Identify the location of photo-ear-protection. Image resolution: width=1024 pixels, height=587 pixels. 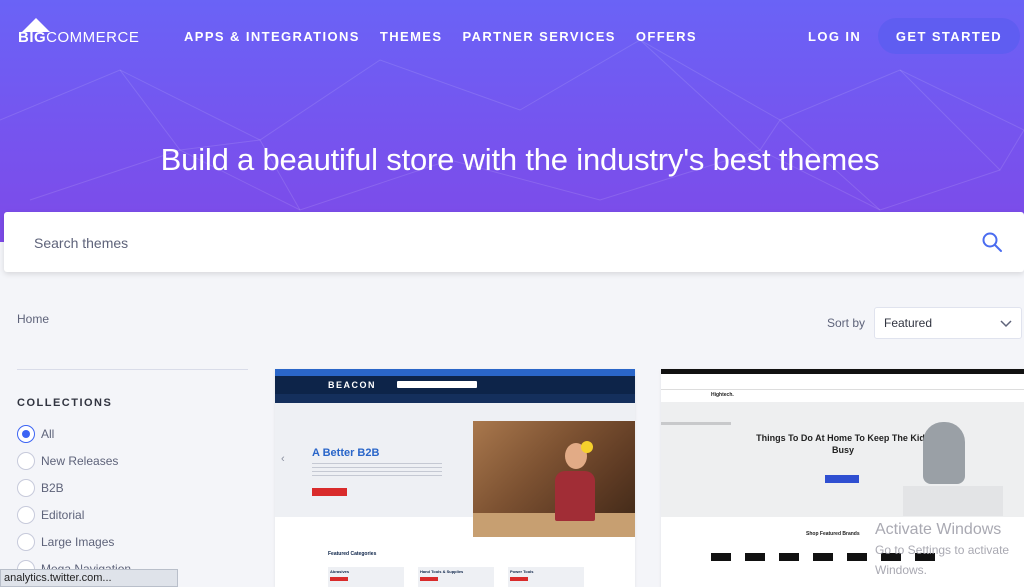
(587, 447).